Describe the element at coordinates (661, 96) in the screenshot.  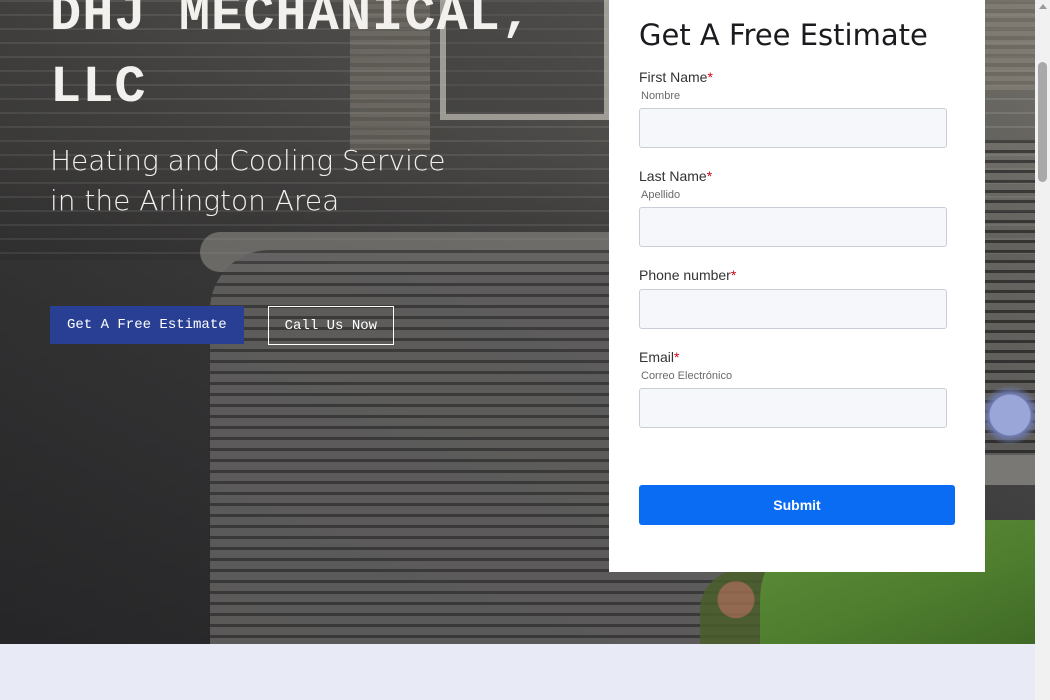
I see `first-name-sublabel: Nombre` at that location.